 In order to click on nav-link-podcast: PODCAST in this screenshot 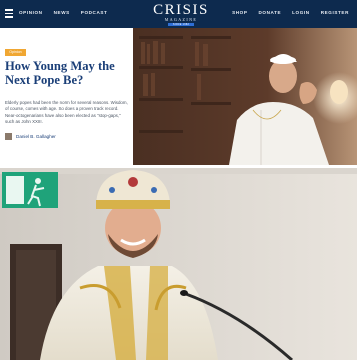, I will do `click(94, 12)`.